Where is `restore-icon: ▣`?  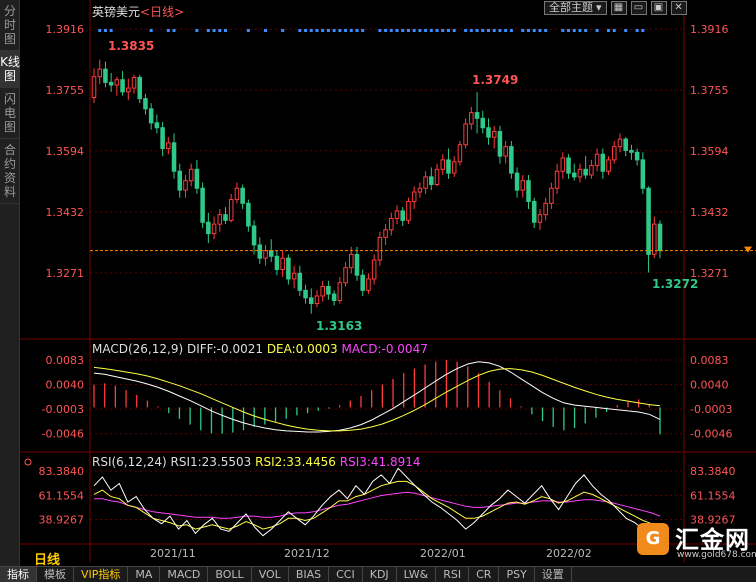 restore-icon: ▣ is located at coordinates (658, 8).